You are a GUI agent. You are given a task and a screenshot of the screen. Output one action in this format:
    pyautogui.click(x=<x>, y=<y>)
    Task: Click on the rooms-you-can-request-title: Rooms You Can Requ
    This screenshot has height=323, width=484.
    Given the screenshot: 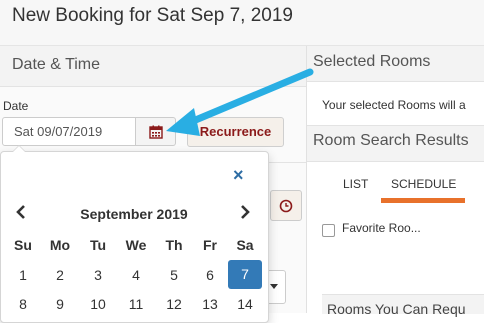 What is the action you would take?
    pyautogui.click(x=396, y=309)
    